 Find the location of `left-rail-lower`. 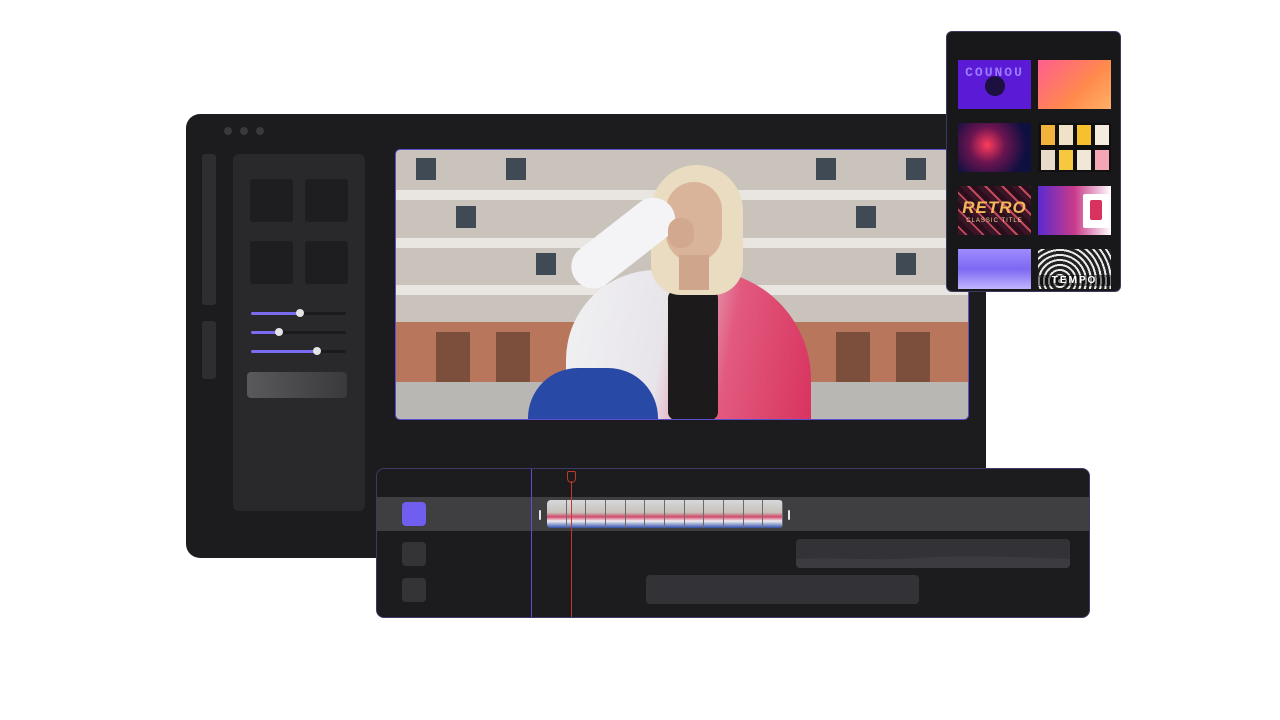

left-rail-lower is located at coordinates (209, 350).